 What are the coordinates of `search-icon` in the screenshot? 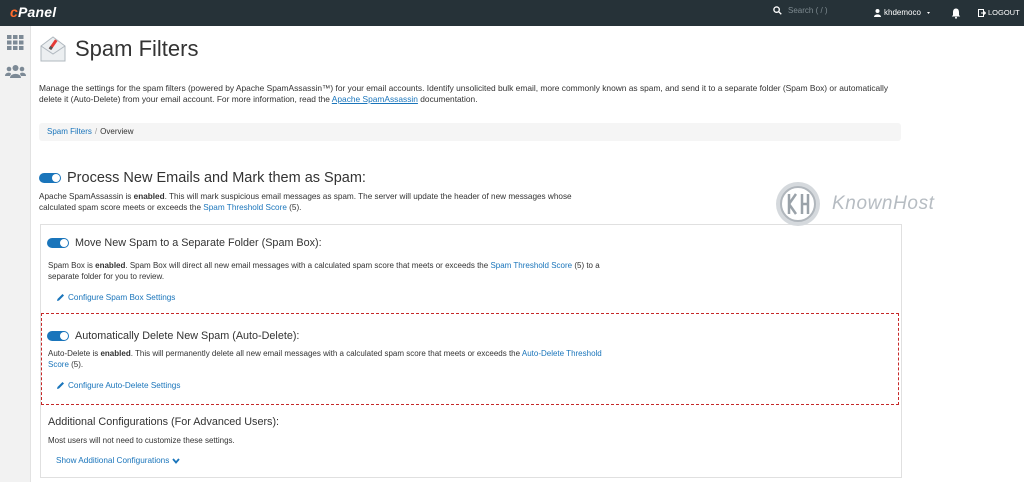 It's located at (777, 10).